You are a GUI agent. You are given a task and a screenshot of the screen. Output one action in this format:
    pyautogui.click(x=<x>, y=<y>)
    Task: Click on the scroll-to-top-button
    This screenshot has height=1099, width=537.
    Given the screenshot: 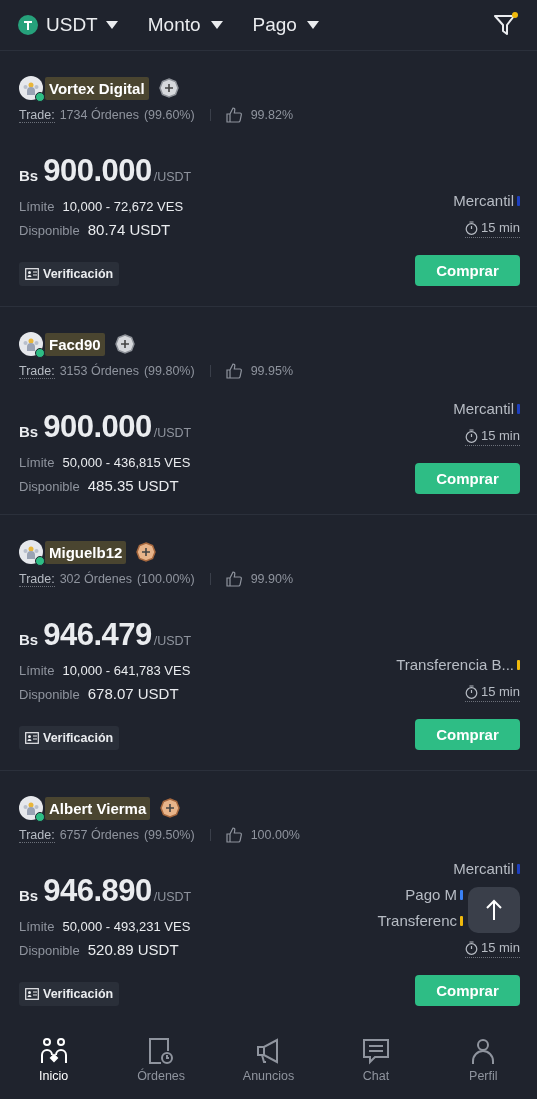 What is the action you would take?
    pyautogui.click(x=494, y=910)
    